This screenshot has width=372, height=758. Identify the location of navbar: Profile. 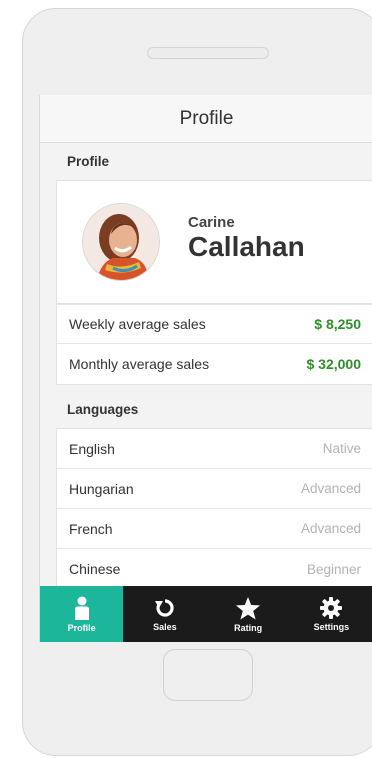
(206, 119).